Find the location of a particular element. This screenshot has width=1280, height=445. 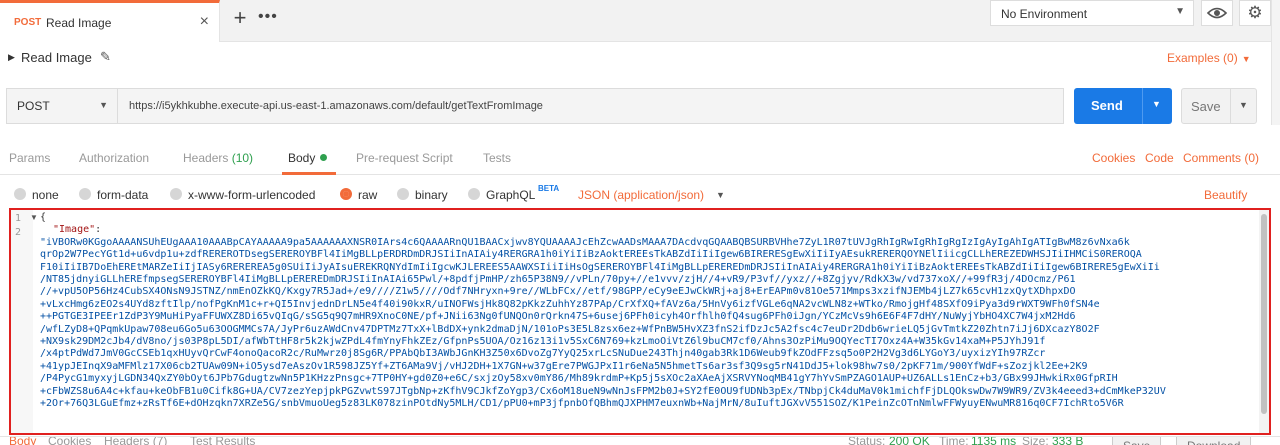

radio-form-data-label: form-data is located at coordinates (123, 195).